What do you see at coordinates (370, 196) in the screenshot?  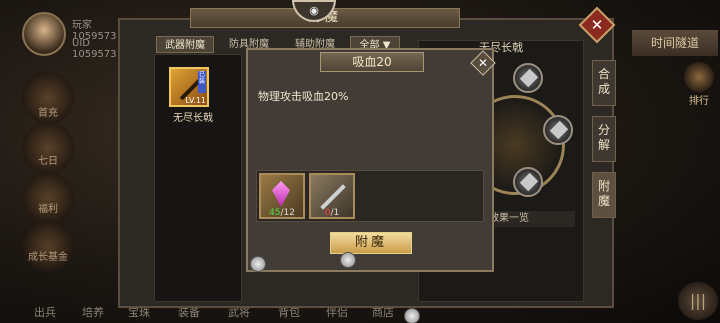 I see `material-row: 45/12 0/1` at bounding box center [370, 196].